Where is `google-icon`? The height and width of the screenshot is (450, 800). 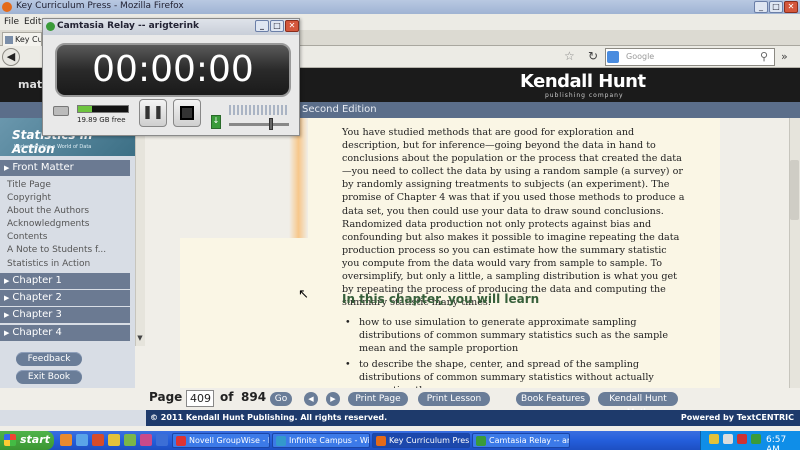 google-icon is located at coordinates (613, 57).